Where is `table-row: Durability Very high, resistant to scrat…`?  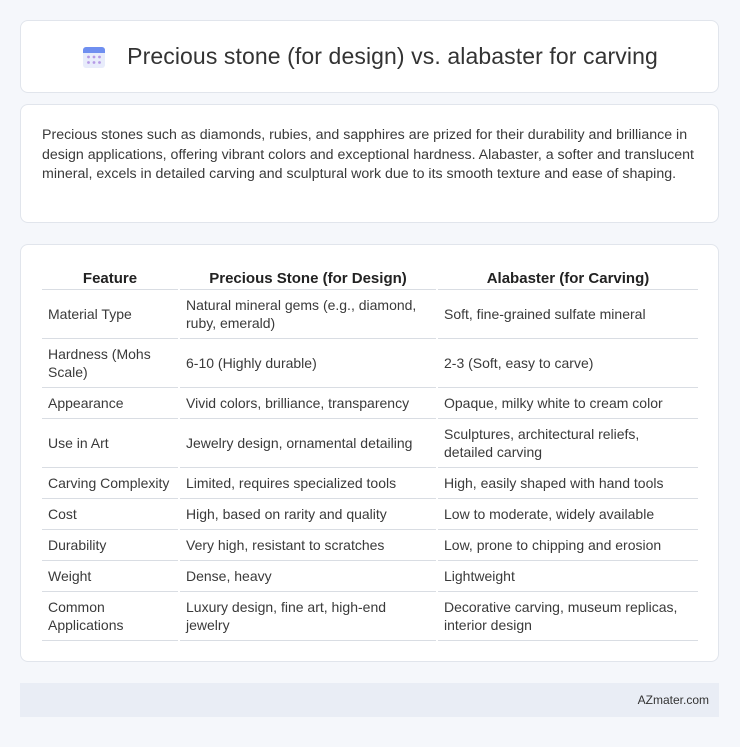
table-row: Durability Very high, resistant to scrat… is located at coordinates (370, 545).